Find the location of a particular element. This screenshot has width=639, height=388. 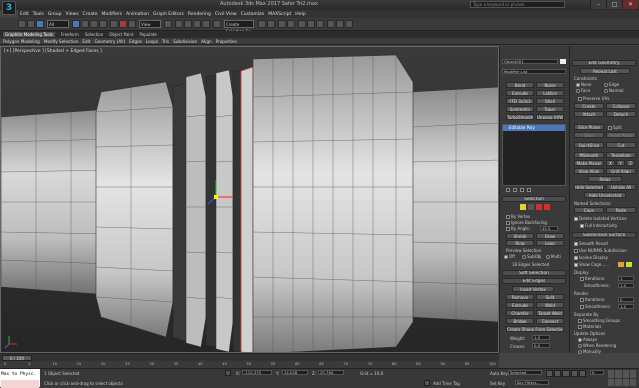

make-unique-icon is located at coordinates (522, 190).